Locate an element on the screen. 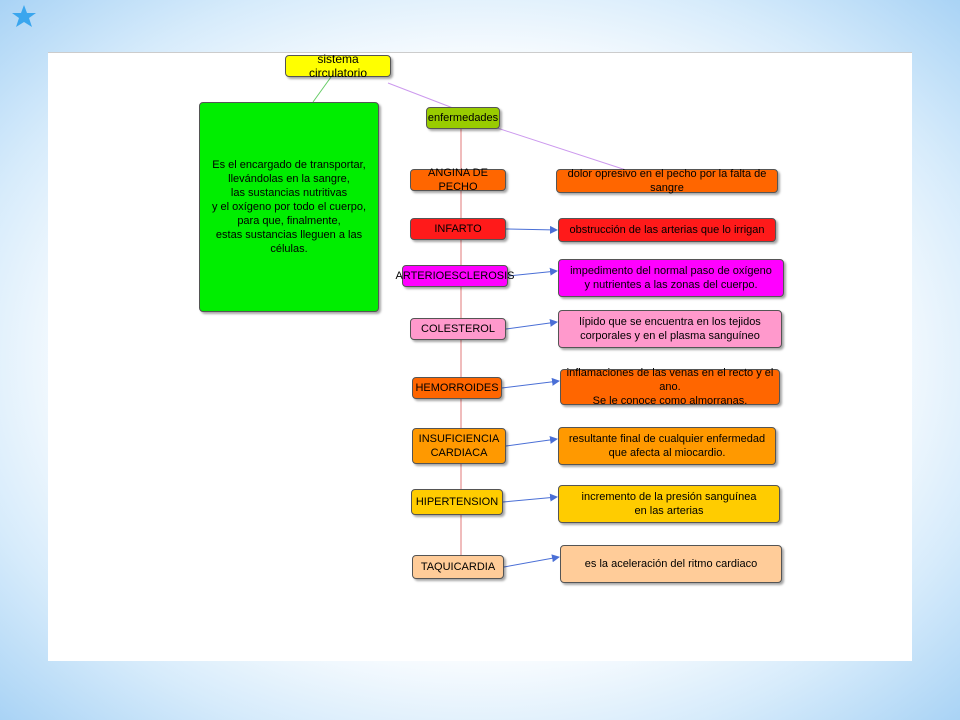  disease-node-1: ANGINA DE PECHO is located at coordinates (458, 180).